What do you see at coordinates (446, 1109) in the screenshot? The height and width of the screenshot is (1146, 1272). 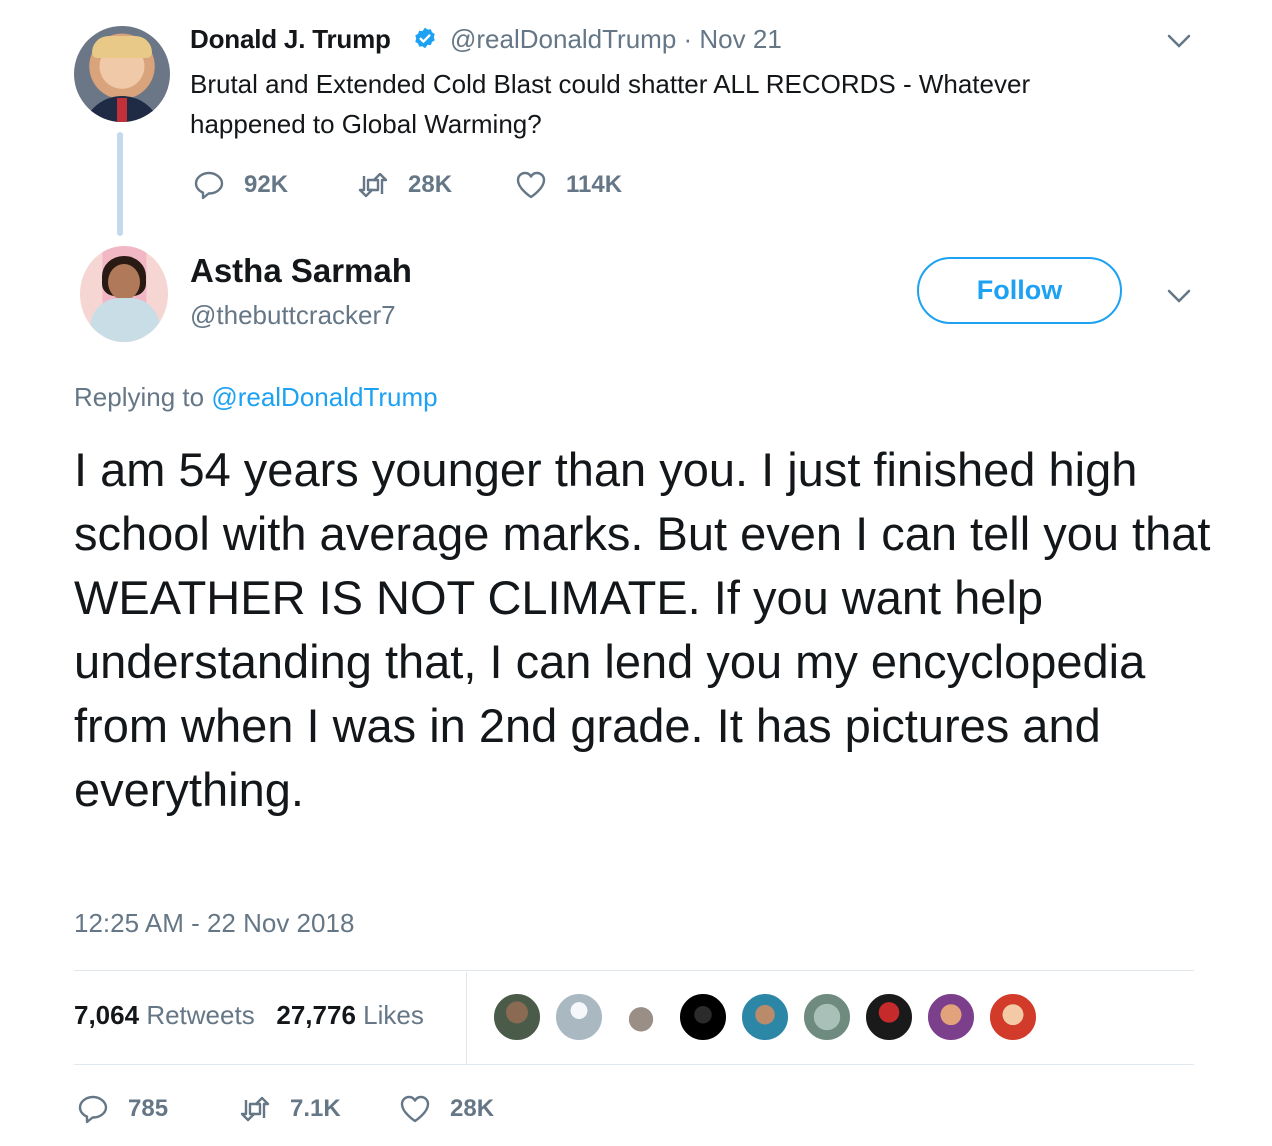 I see `like-action: 28K` at bounding box center [446, 1109].